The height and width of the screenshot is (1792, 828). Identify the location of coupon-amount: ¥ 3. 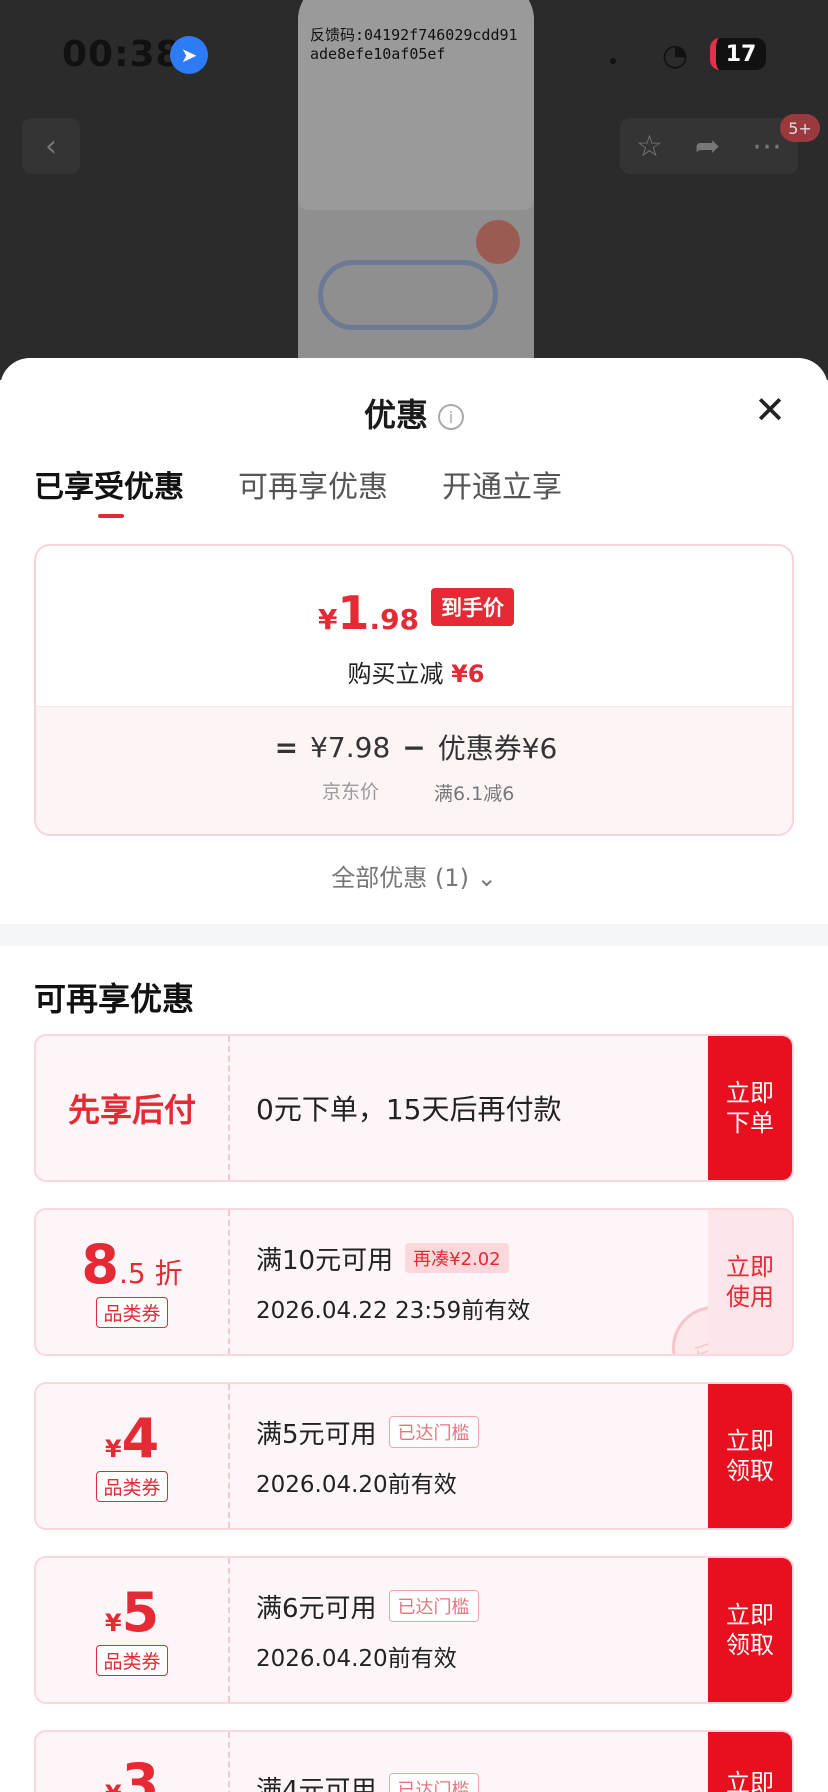
(132, 1774).